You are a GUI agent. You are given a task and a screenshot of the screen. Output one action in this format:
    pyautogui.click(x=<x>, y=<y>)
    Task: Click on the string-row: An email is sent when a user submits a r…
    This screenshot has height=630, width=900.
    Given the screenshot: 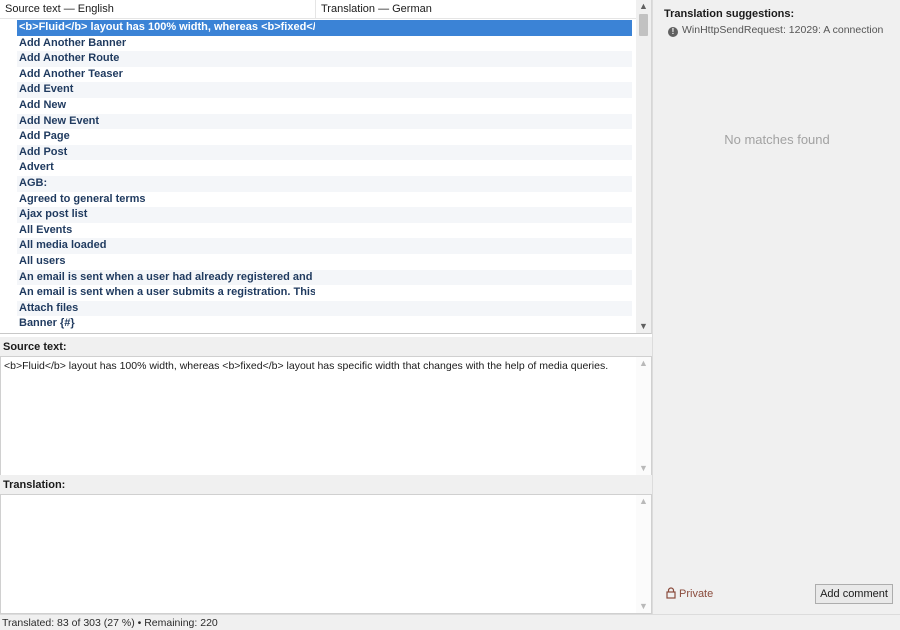 What is the action you would take?
    pyautogui.click(x=324, y=293)
    